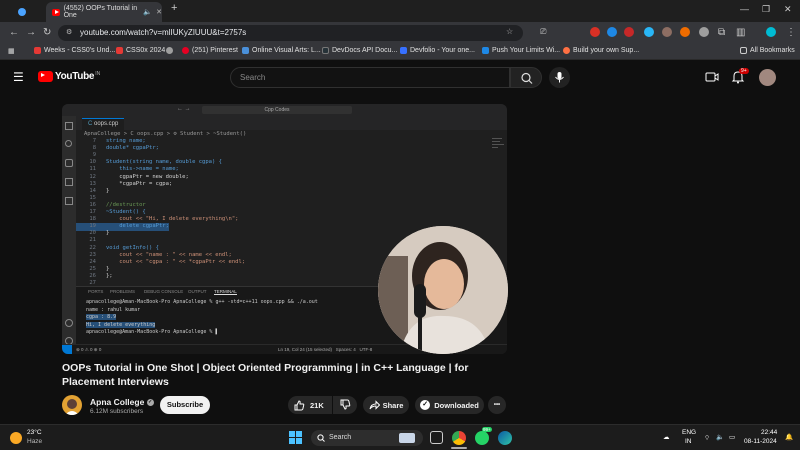 This screenshot has height=450, width=800. I want to click on line-number: 12, so click(92, 176).